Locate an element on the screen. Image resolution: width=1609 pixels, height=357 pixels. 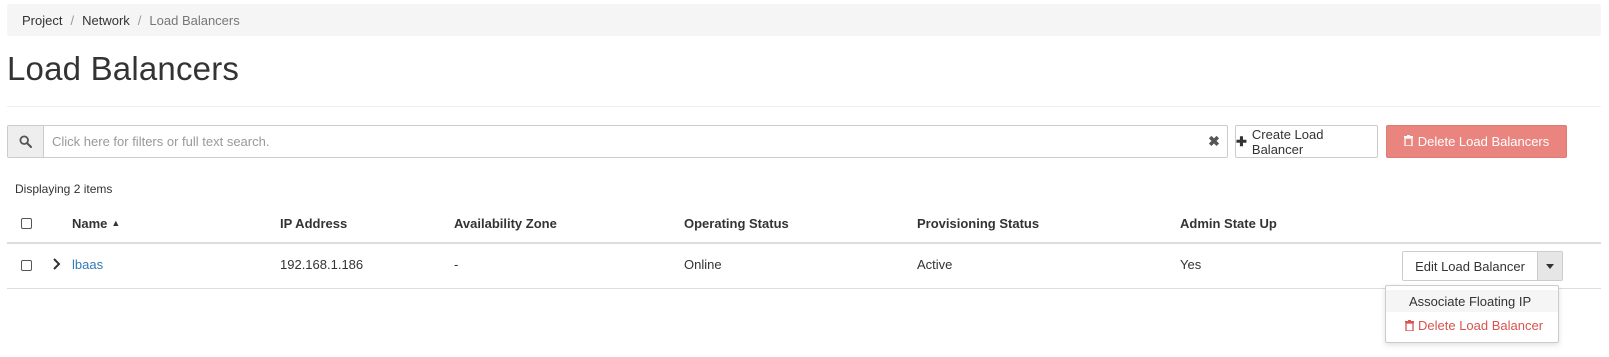
column-header-name-label: Name is located at coordinates (90, 223).